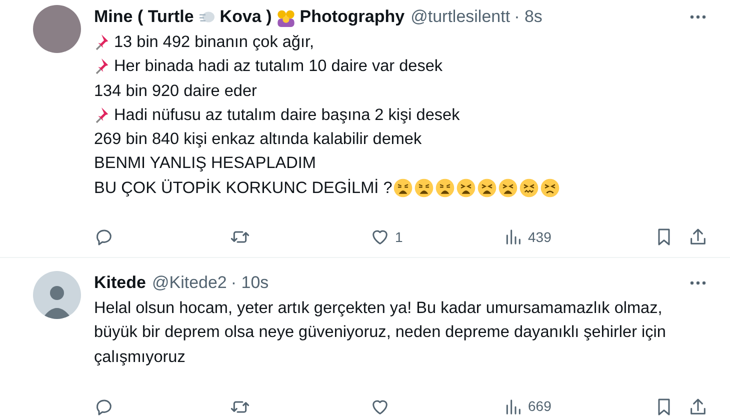  I want to click on views-button: 669, so click(527, 407).